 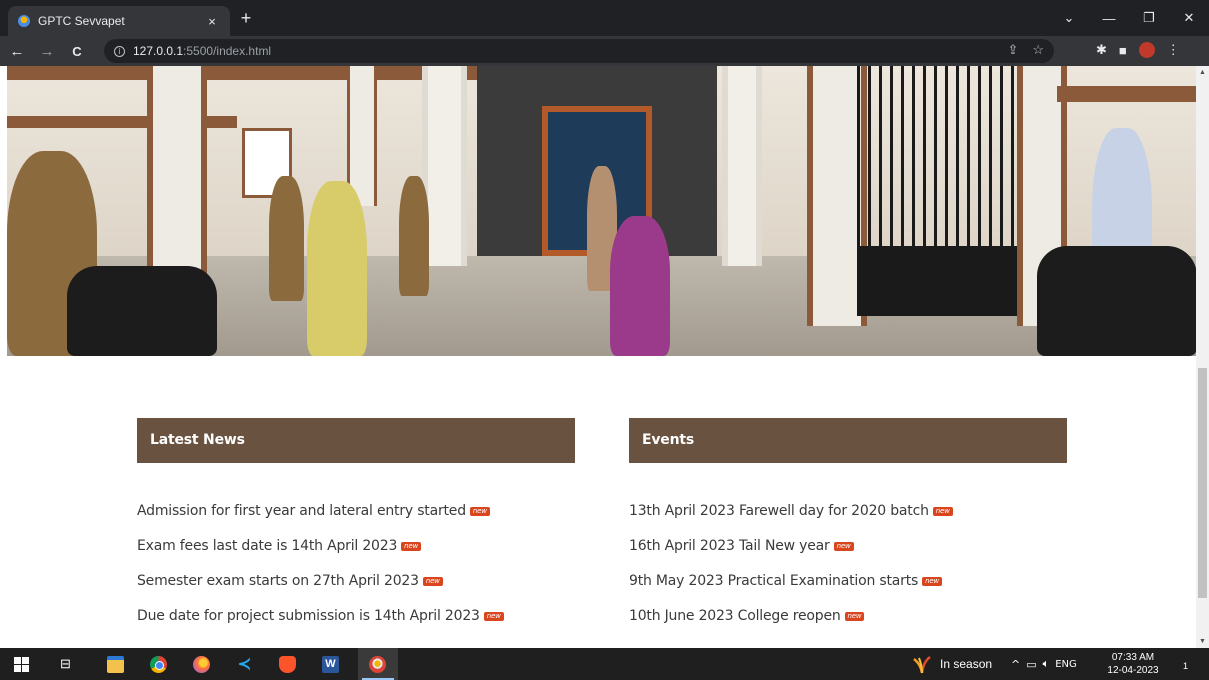 I want to click on sidepanel-icon: ■, so click(x=1123, y=50).